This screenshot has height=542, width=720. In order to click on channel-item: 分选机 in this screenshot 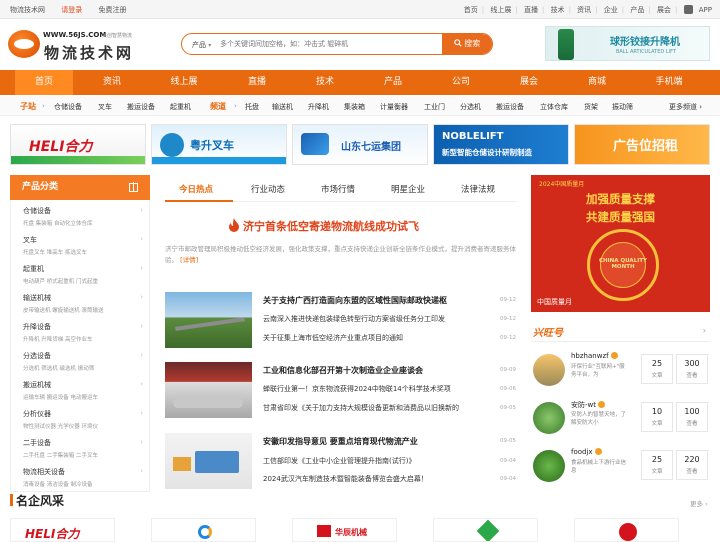, I will do `click(470, 107)`.